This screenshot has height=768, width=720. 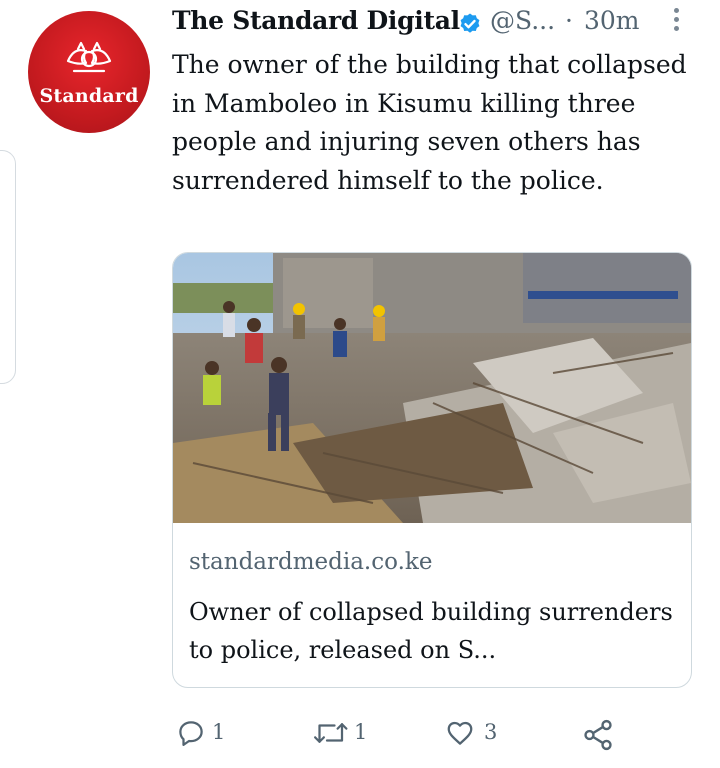 I want to click on link-card-domain: standardmedia.co.ke, so click(x=311, y=562).